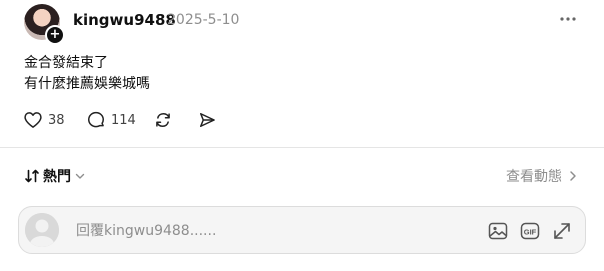 This screenshot has height=271, width=604. I want to click on sort-label: 熱門, so click(57, 177).